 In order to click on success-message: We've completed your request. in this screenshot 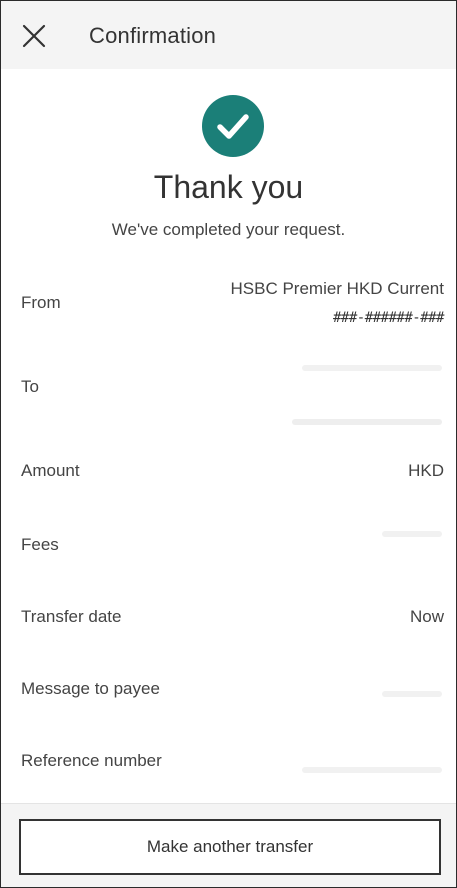, I will do `click(228, 229)`.